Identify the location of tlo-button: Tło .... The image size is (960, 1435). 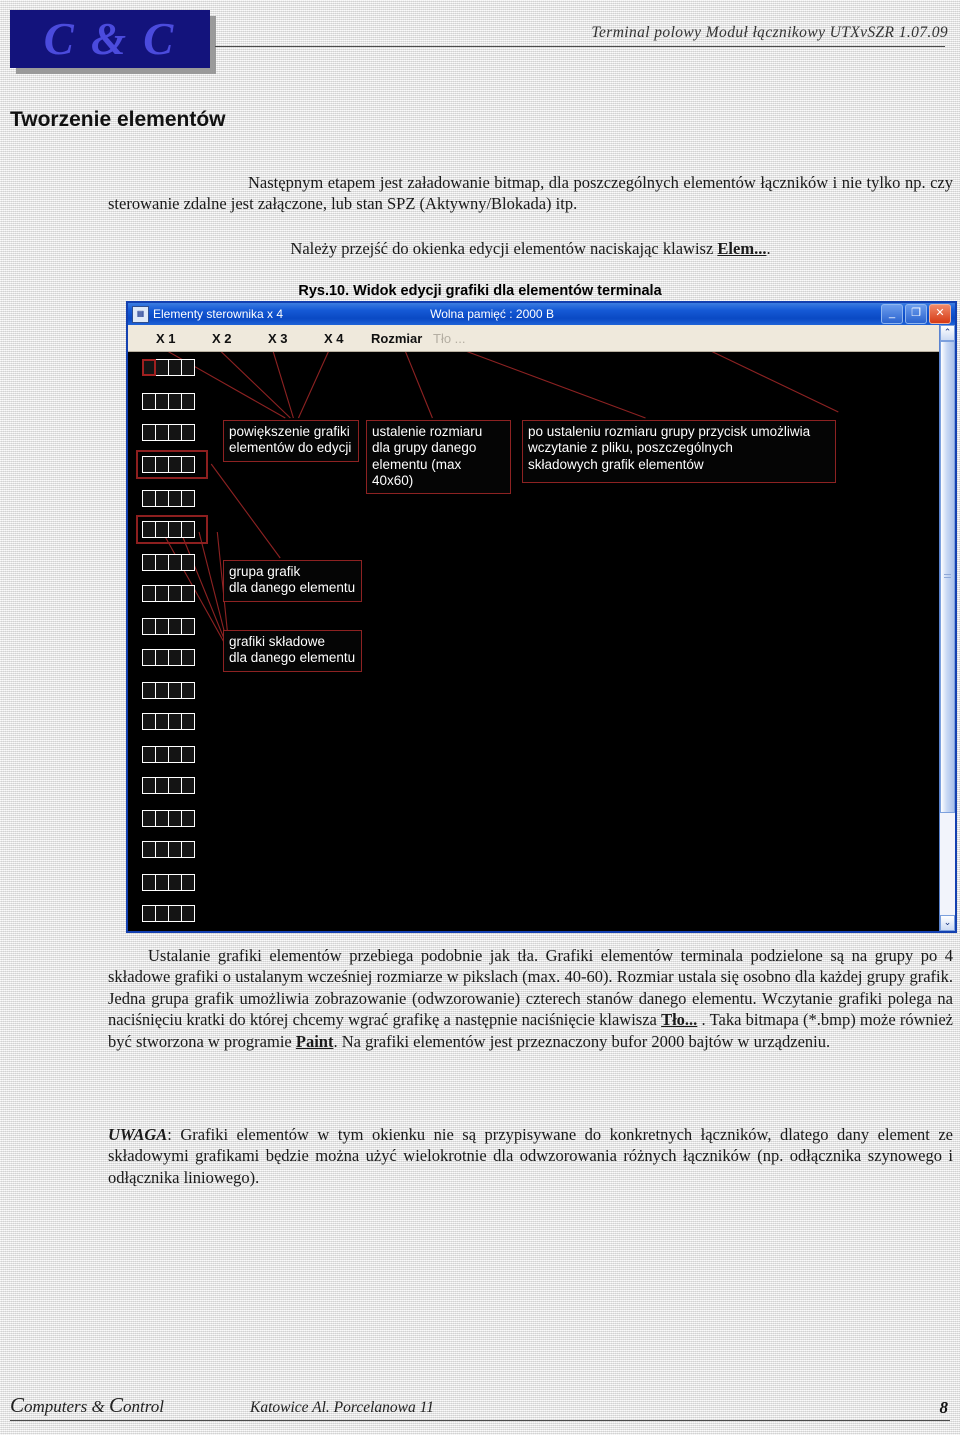
(449, 338).